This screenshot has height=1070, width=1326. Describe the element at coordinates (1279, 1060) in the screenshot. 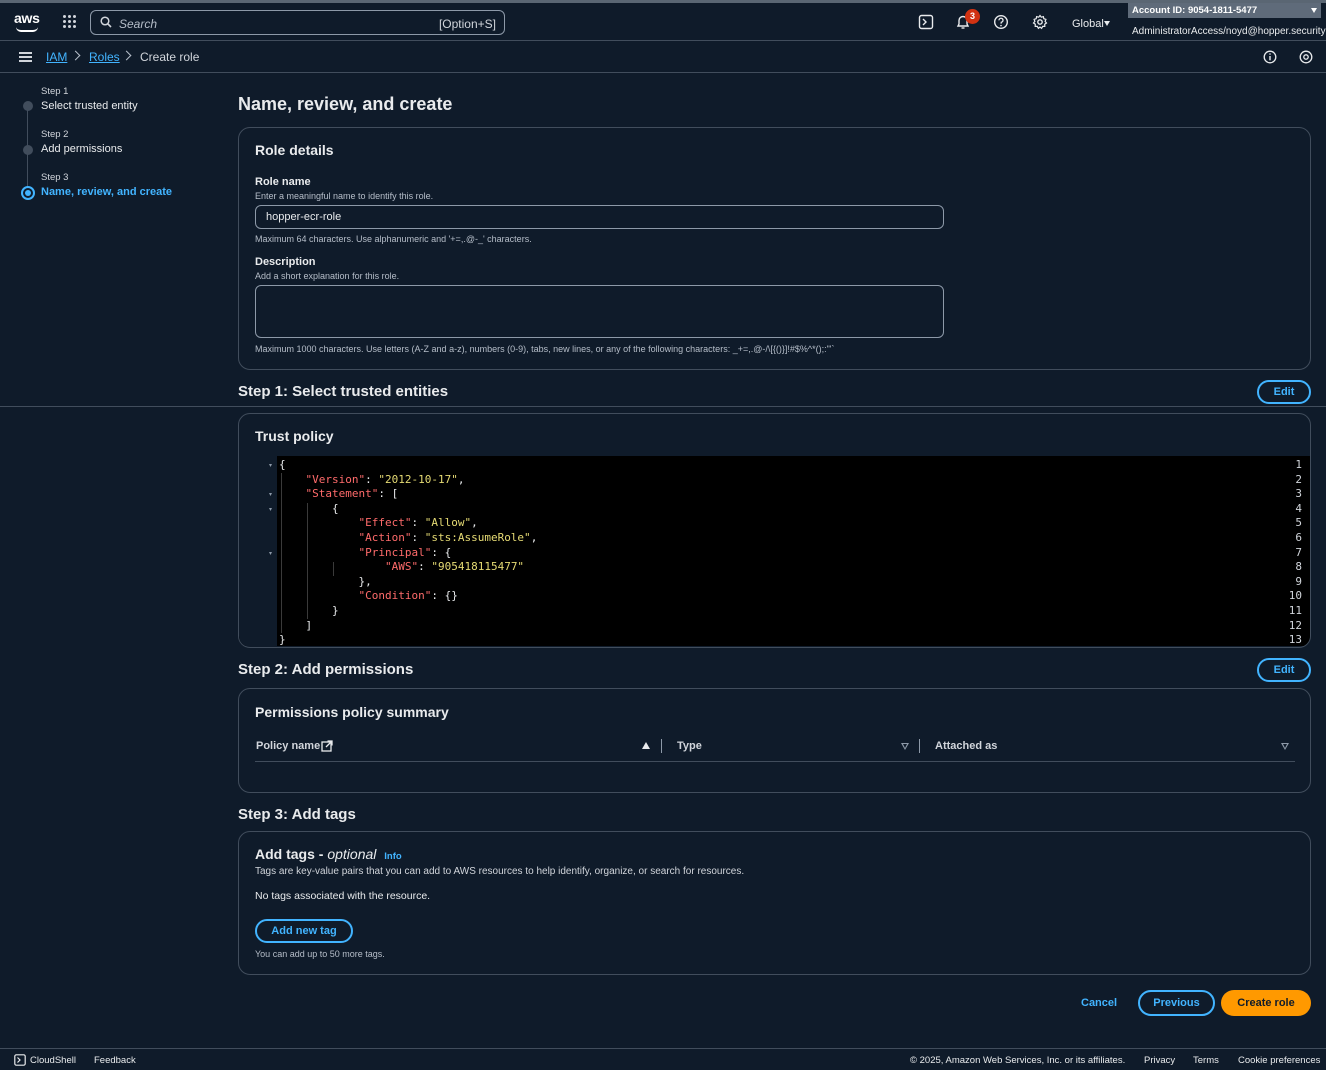

I see `cookie-preferences-link: Cookie preferences` at that location.